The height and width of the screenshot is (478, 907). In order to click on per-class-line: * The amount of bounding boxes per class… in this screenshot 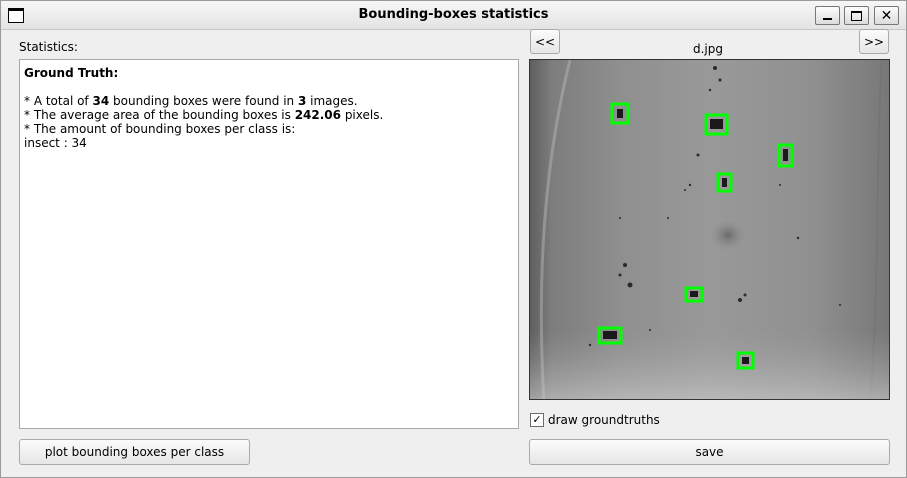, I will do `click(160, 129)`.